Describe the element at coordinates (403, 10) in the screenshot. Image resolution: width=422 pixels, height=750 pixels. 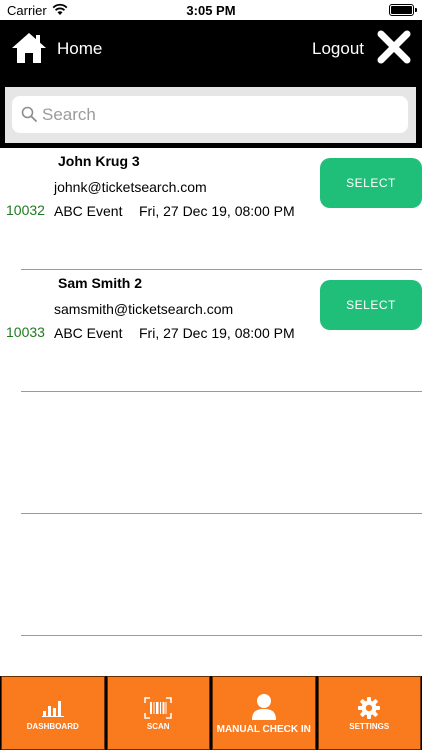
I see `battery-icon` at that location.